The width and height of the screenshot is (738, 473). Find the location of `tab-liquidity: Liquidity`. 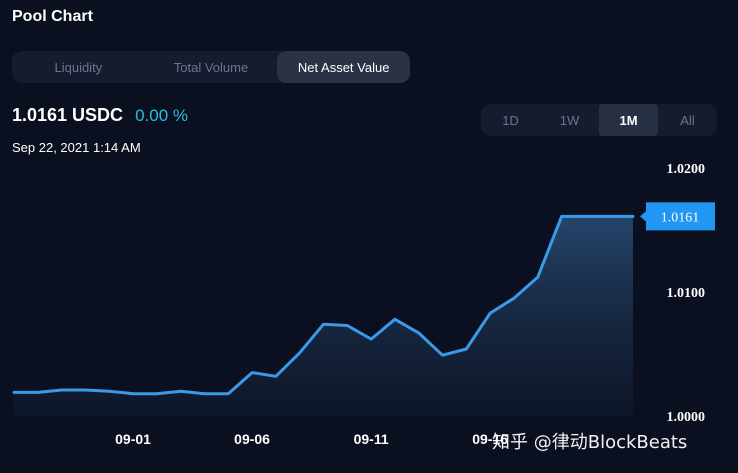

tab-liquidity: Liquidity is located at coordinates (78, 67).